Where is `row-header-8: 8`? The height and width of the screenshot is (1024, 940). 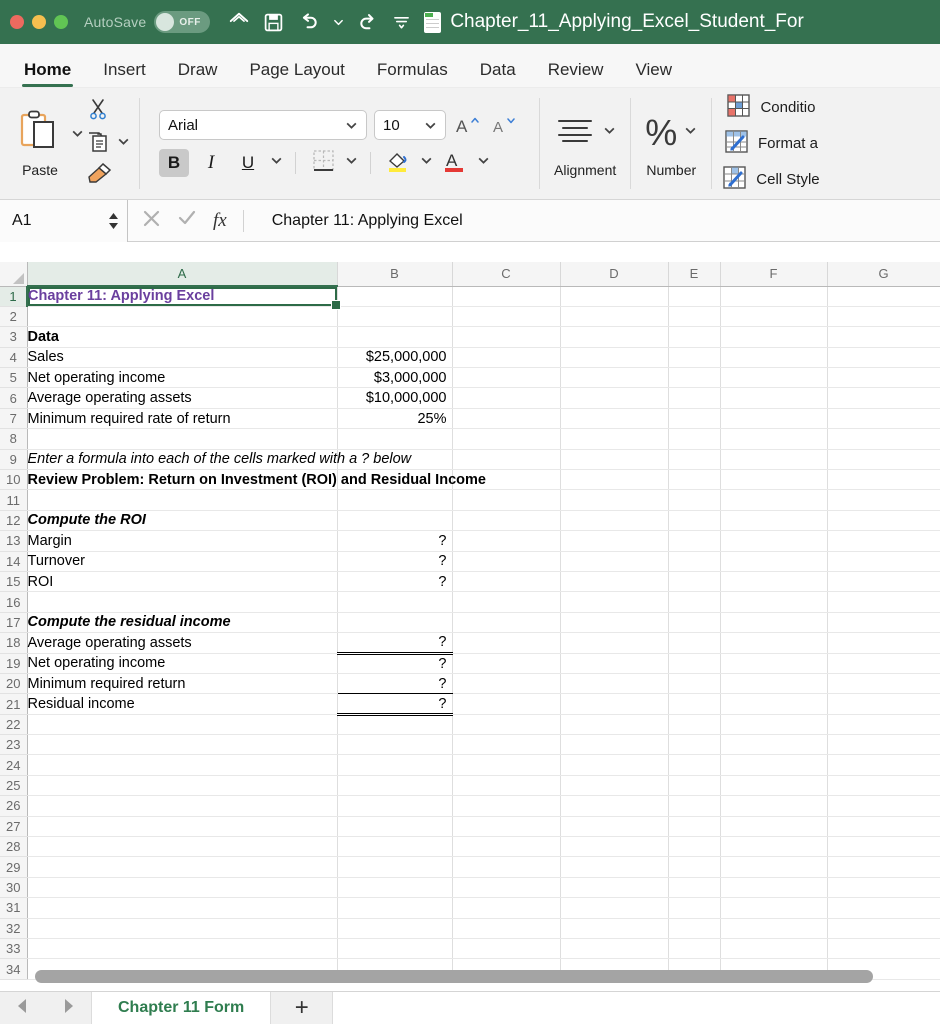
row-header-8: 8 is located at coordinates (14, 439).